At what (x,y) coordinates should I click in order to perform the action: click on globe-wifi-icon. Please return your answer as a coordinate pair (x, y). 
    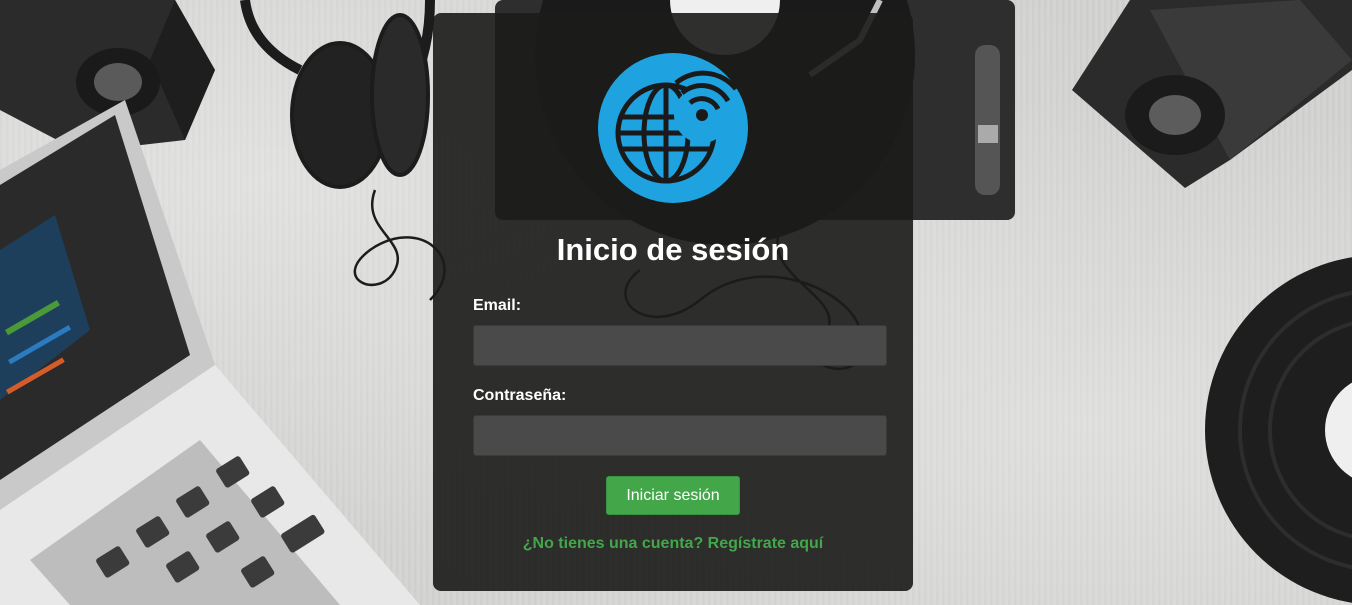
    Looking at the image, I should click on (673, 128).